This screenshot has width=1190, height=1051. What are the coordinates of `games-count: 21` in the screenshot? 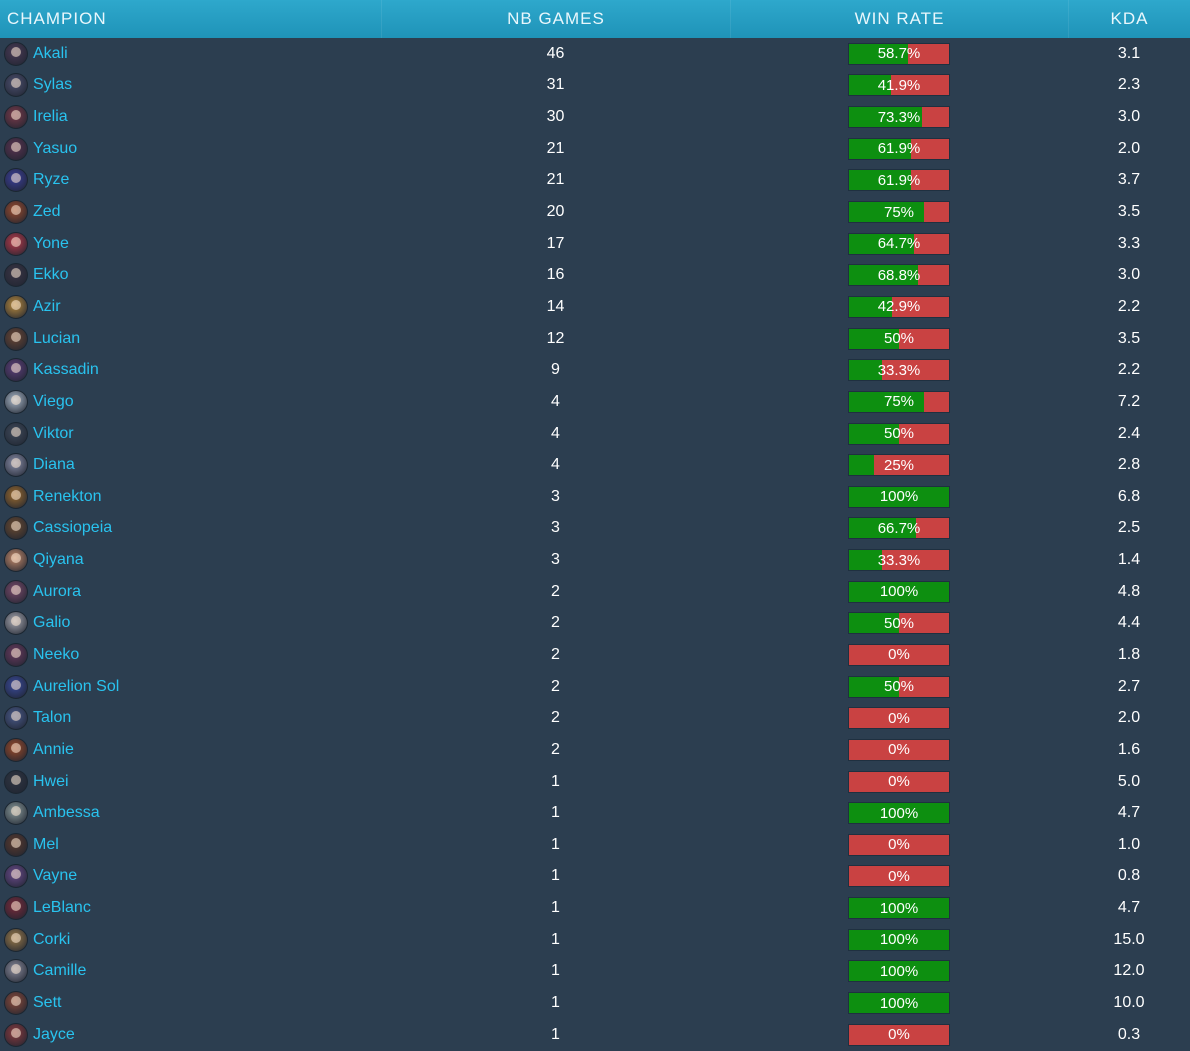 It's located at (555, 180).